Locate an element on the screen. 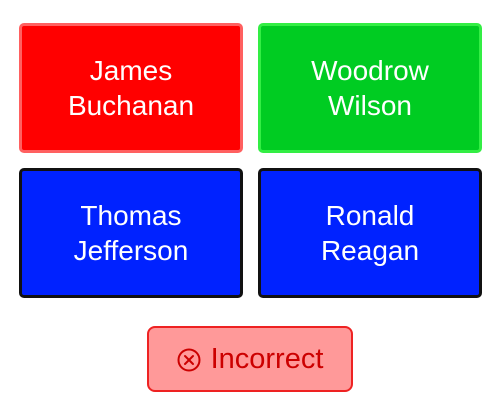  result-feedback-badge: Incorrect is located at coordinates (250, 359).